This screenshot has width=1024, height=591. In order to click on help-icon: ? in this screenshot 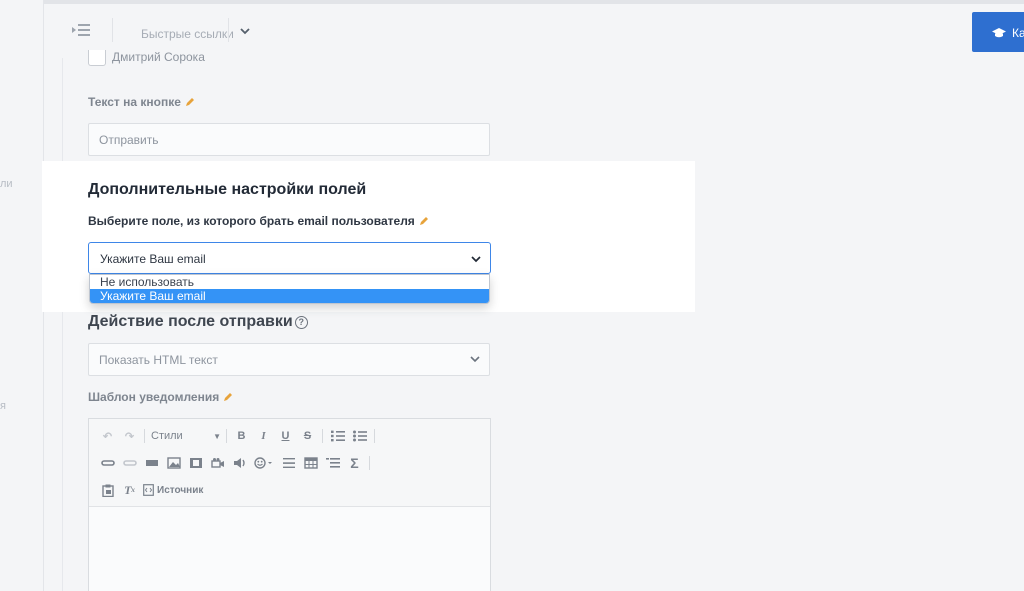, I will do `click(301, 322)`.